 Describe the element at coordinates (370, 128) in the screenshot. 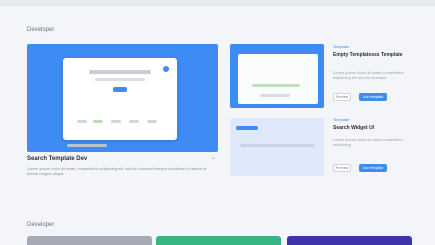

I see `side-card-title: Search Widget UI` at that location.